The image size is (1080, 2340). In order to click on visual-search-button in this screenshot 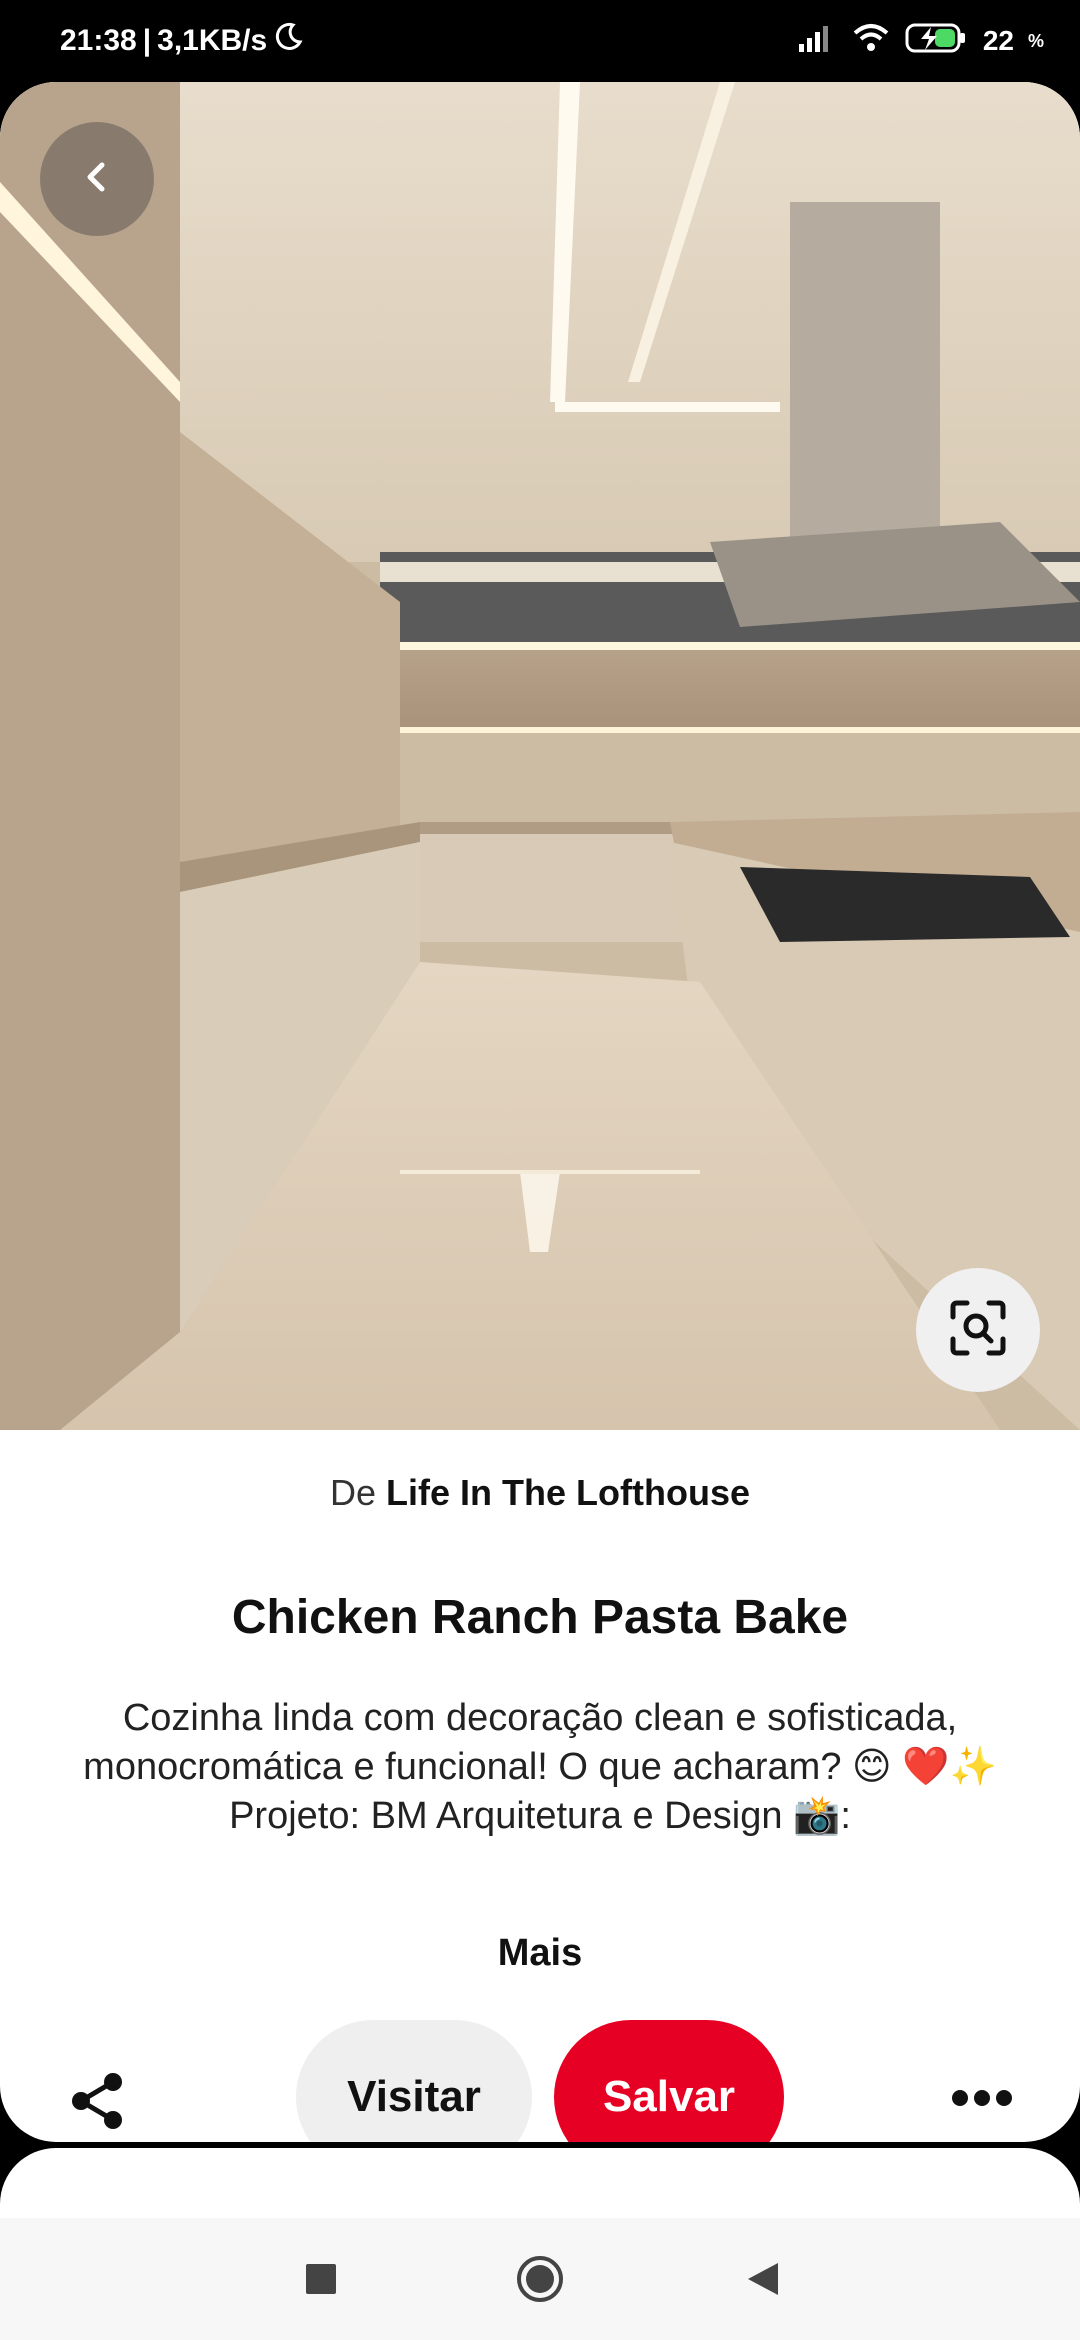, I will do `click(978, 1330)`.